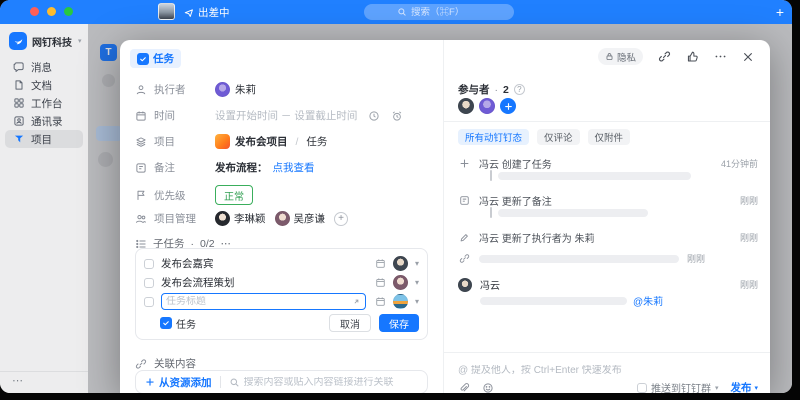  I want to click on push-to-group-toggle: 推送到钉钉群 ▾, so click(677, 386).